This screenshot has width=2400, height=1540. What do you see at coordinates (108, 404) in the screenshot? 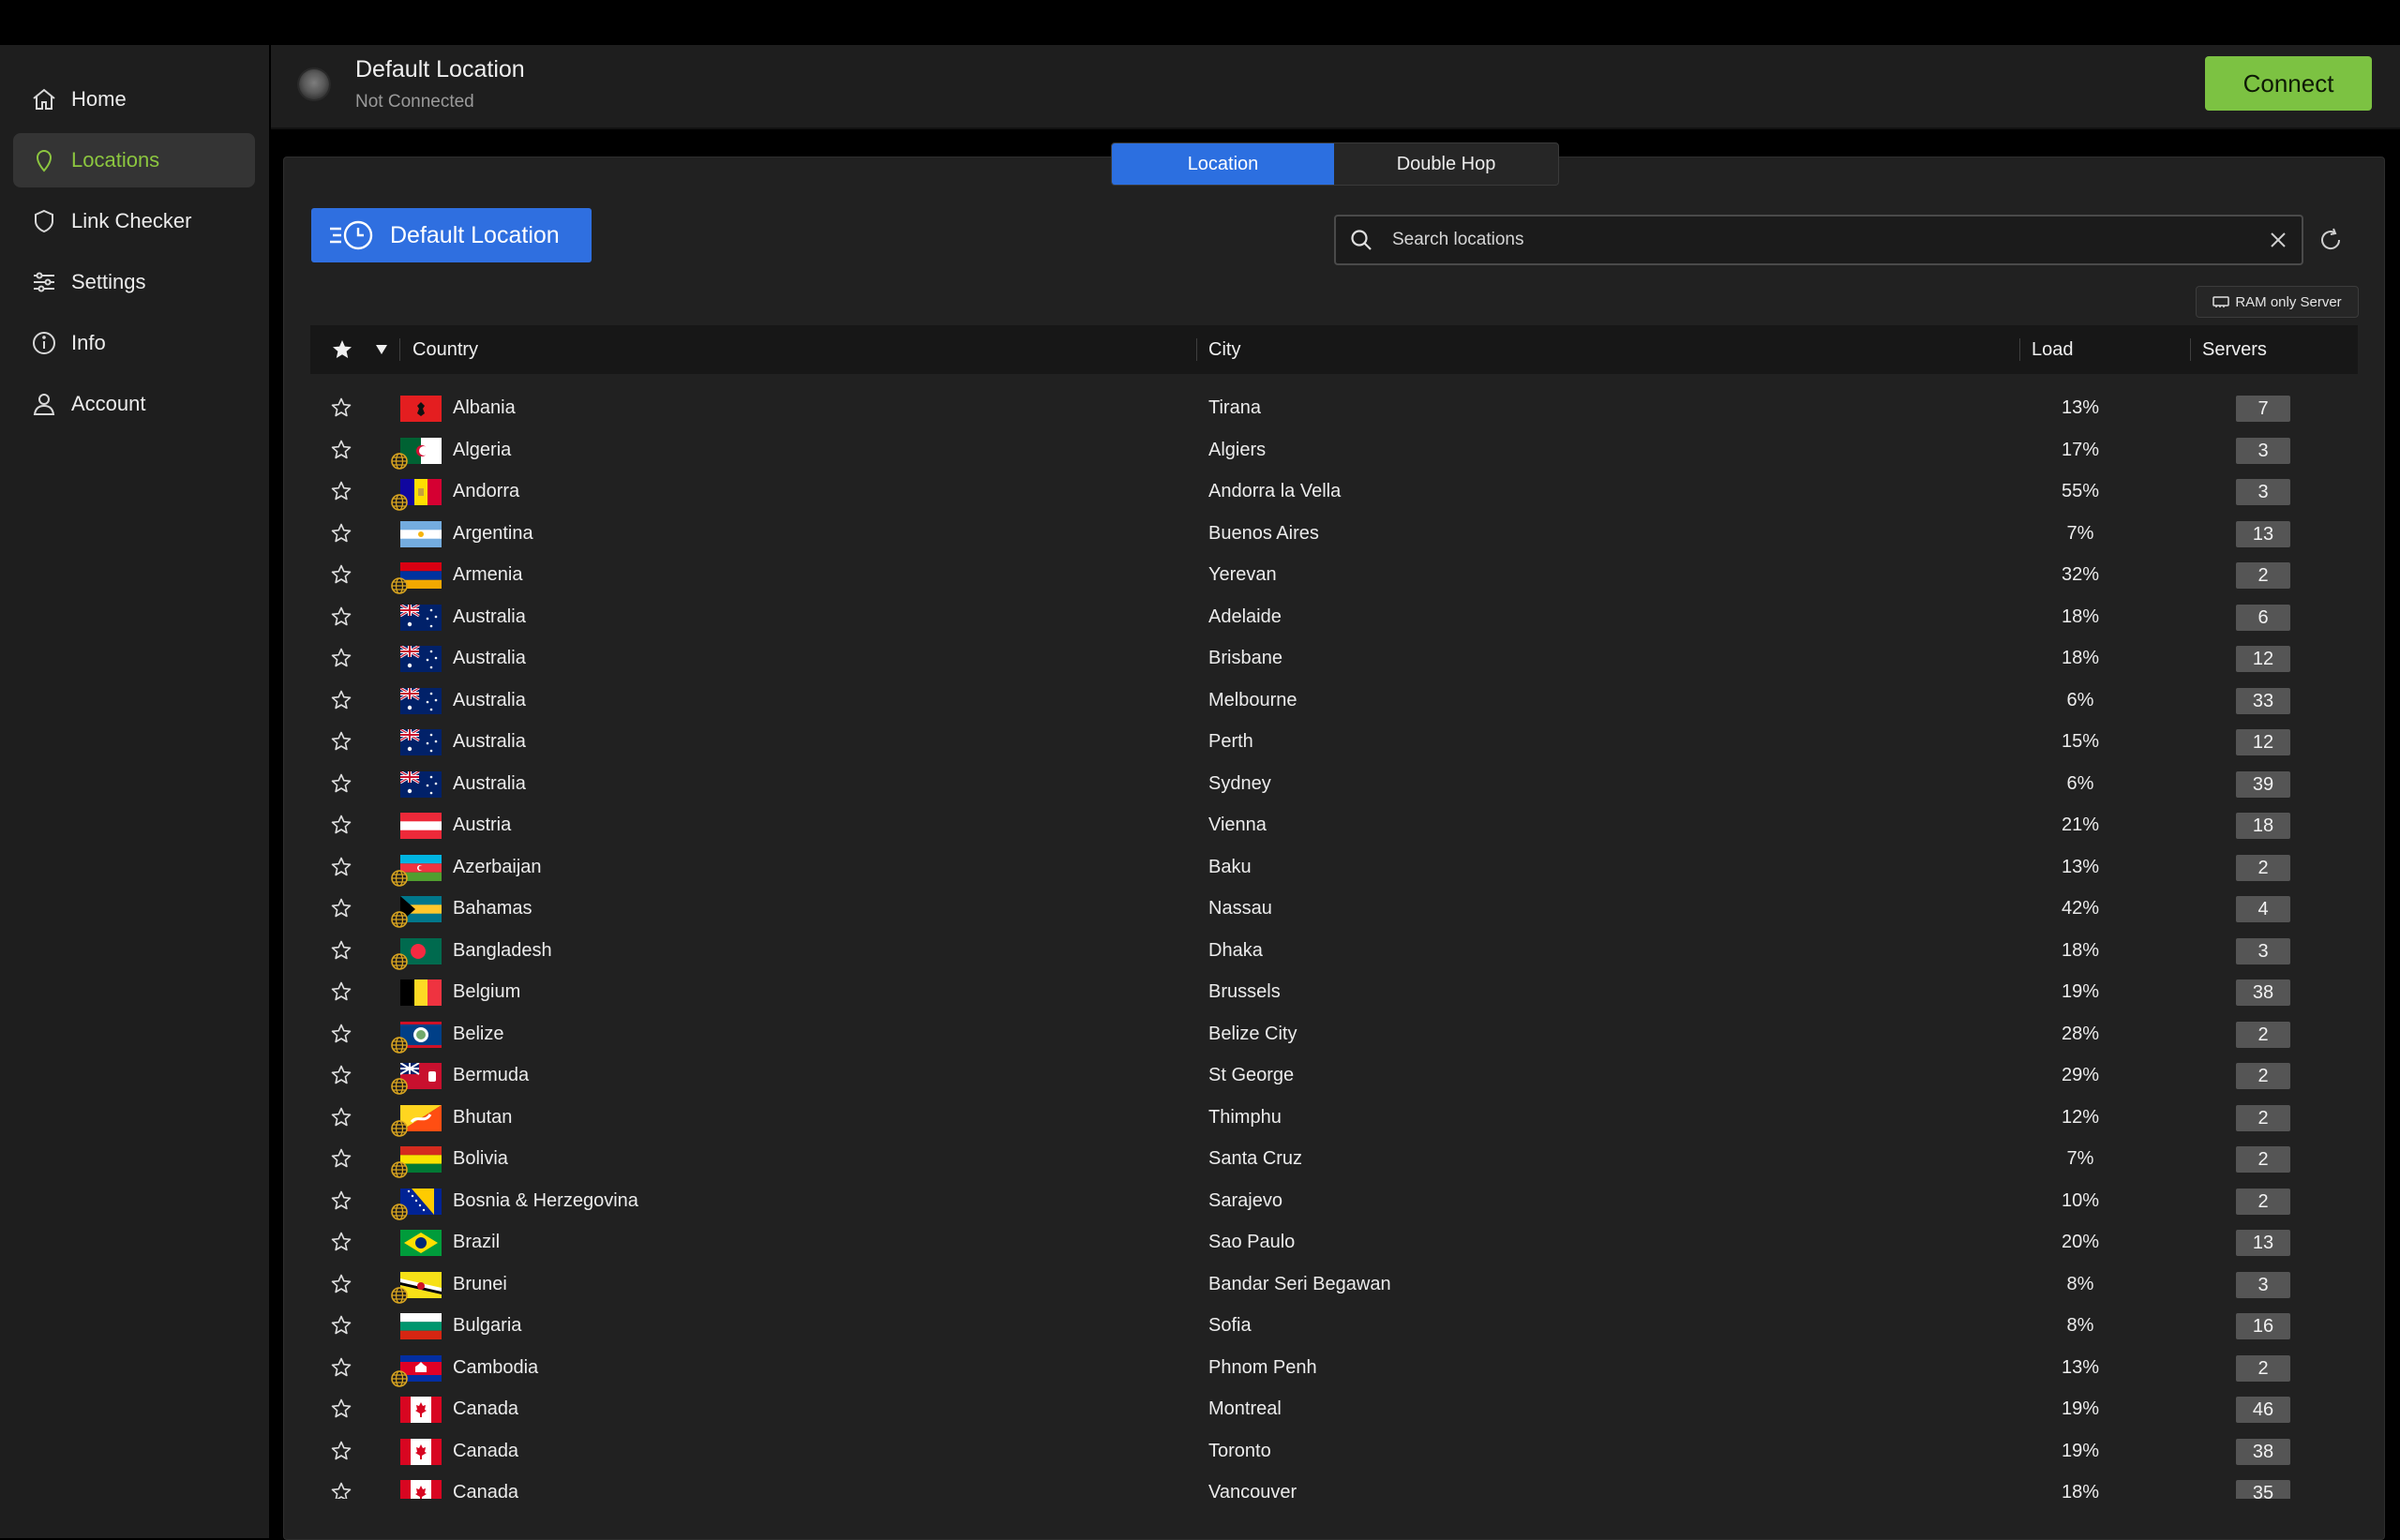
I see `sidebar-item-label: Account` at bounding box center [108, 404].